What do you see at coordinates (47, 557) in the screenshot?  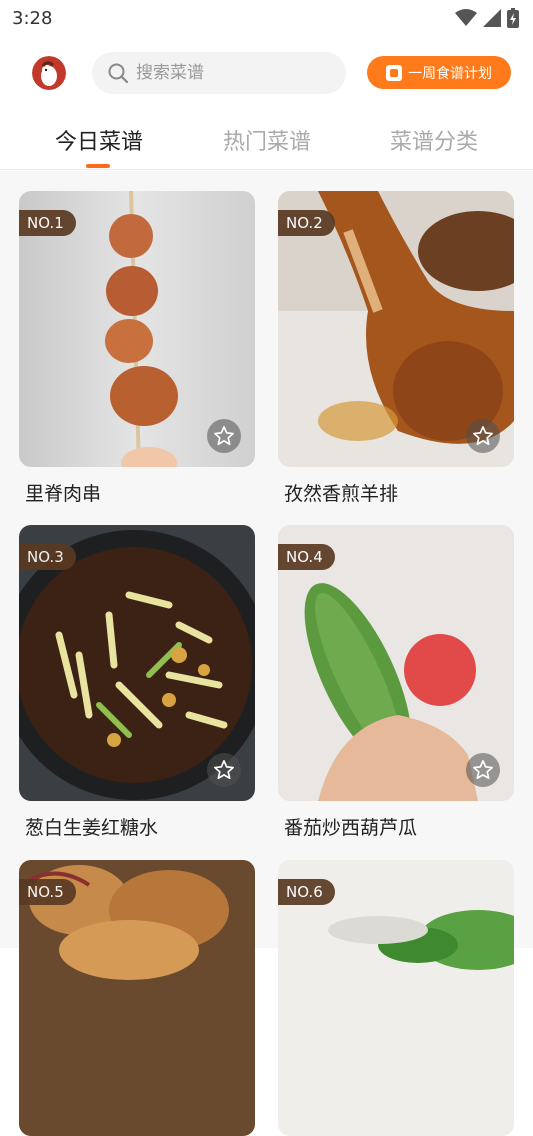 I see `rank-badge: NO.3` at bounding box center [47, 557].